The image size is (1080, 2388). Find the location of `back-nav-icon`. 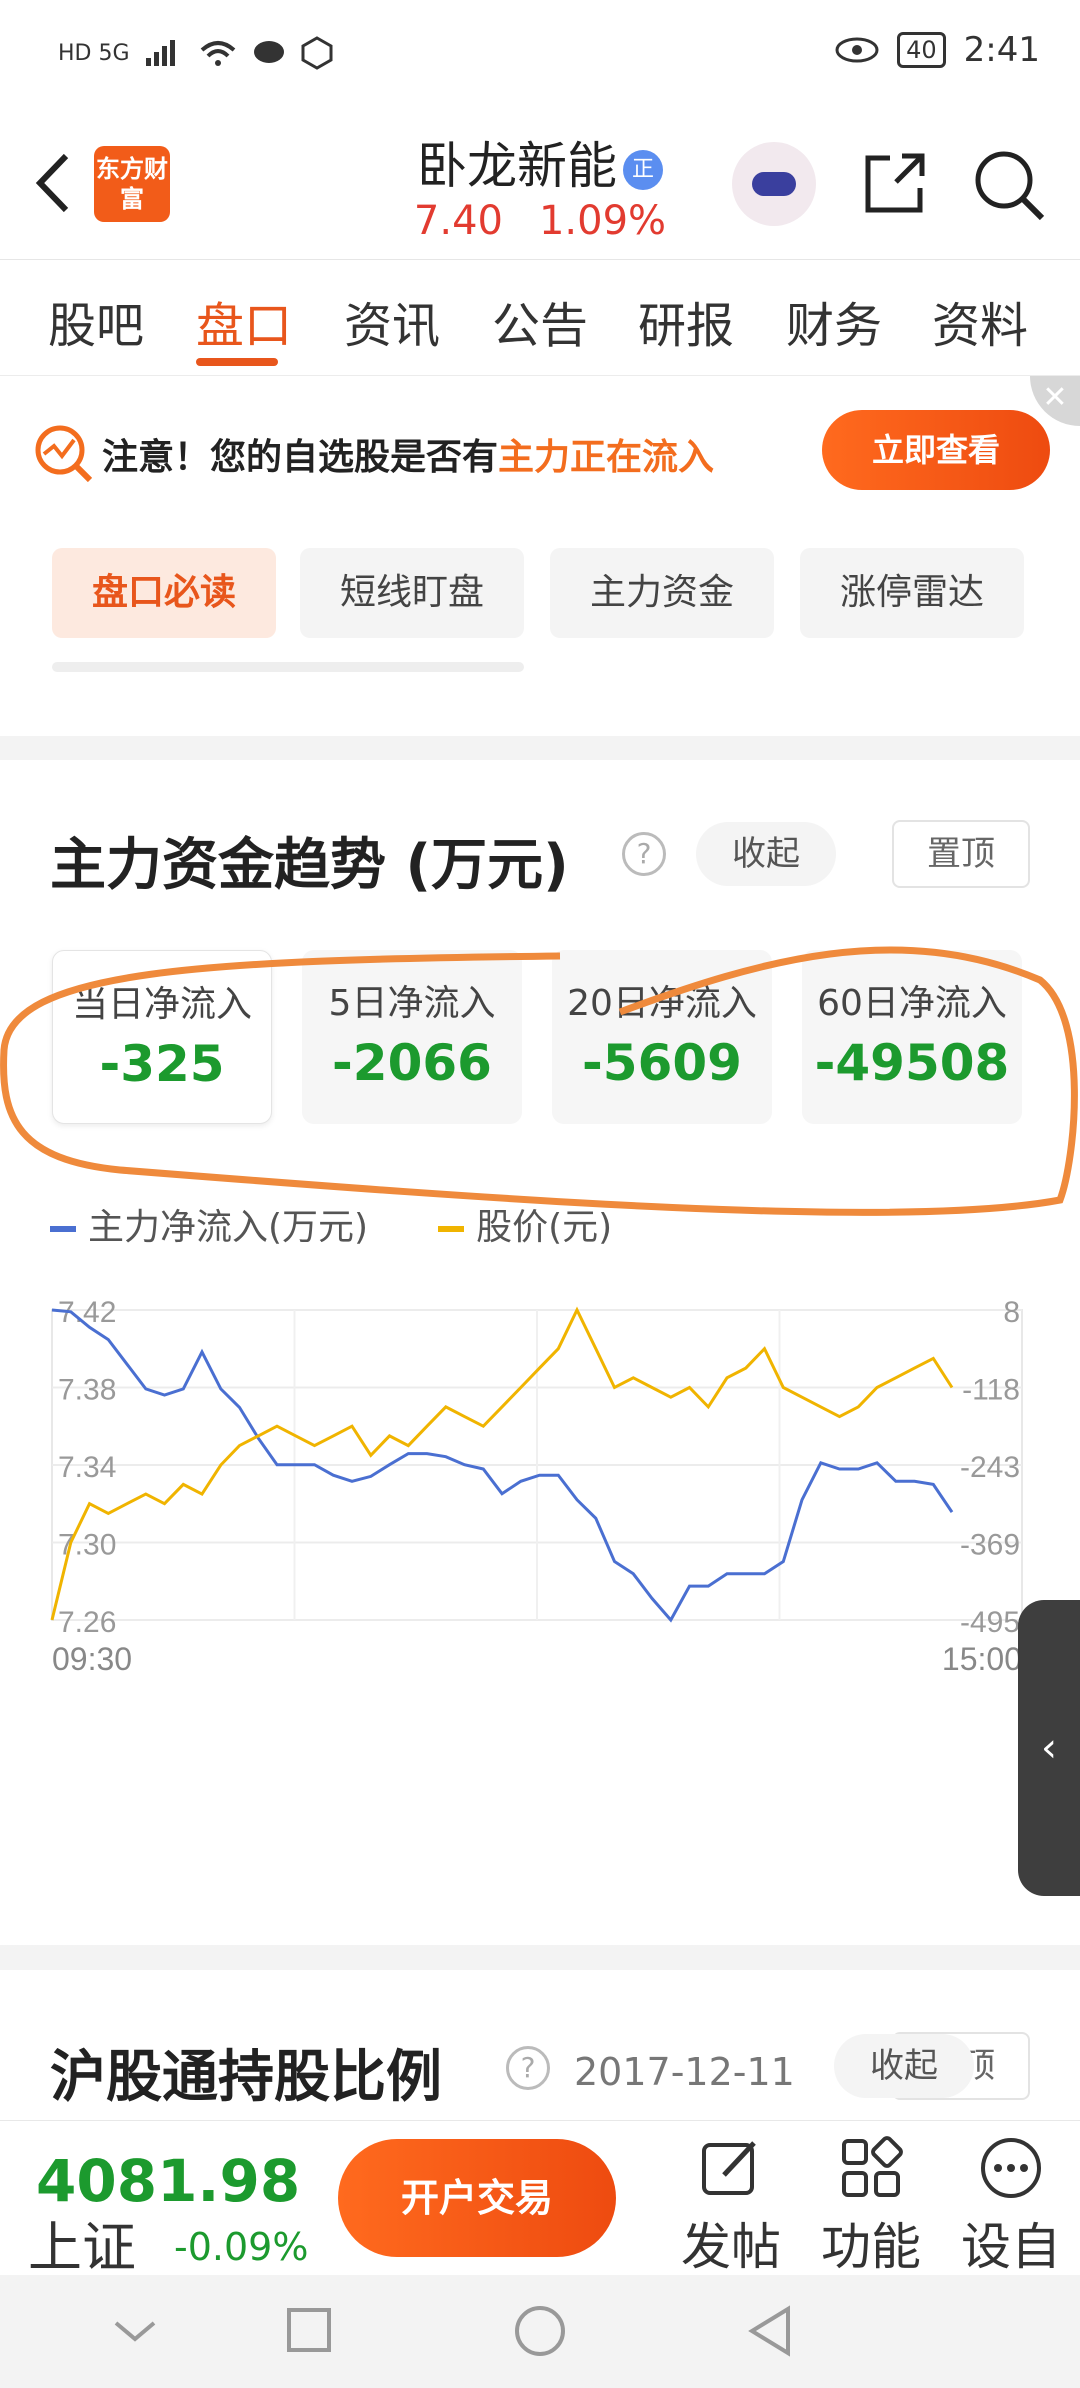

back-nav-icon is located at coordinates (769, 2331).